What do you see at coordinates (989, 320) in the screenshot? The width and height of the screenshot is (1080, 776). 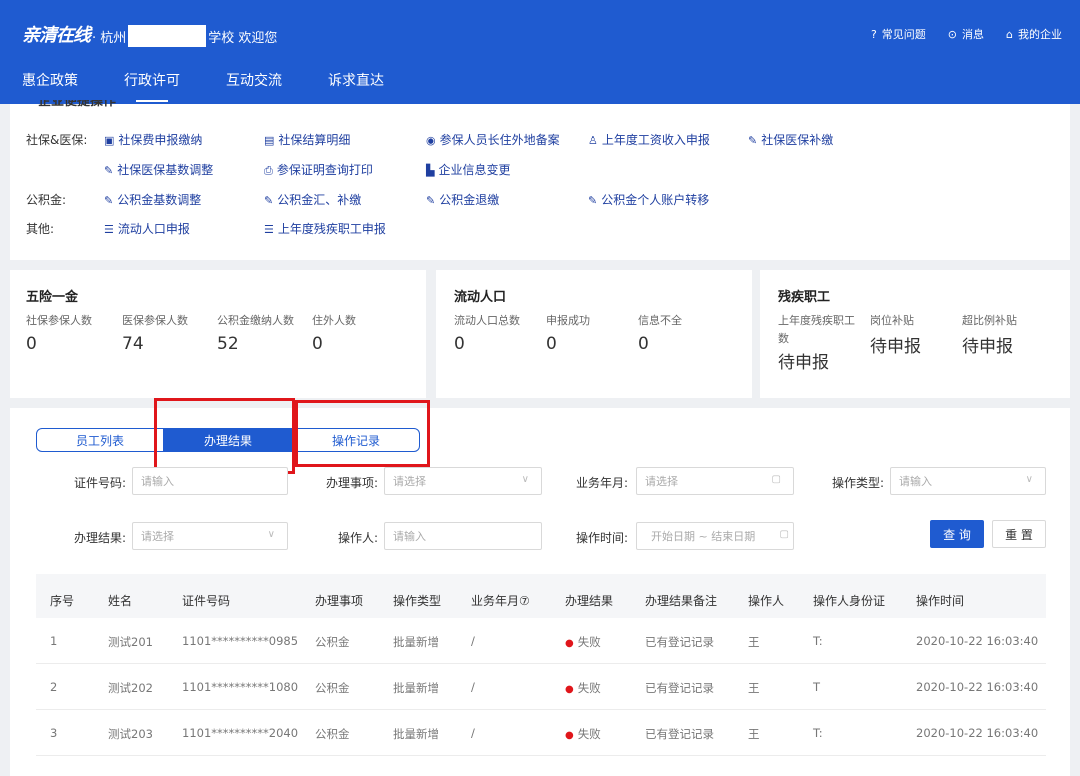 I see `stat-label: 超比例补贴` at bounding box center [989, 320].